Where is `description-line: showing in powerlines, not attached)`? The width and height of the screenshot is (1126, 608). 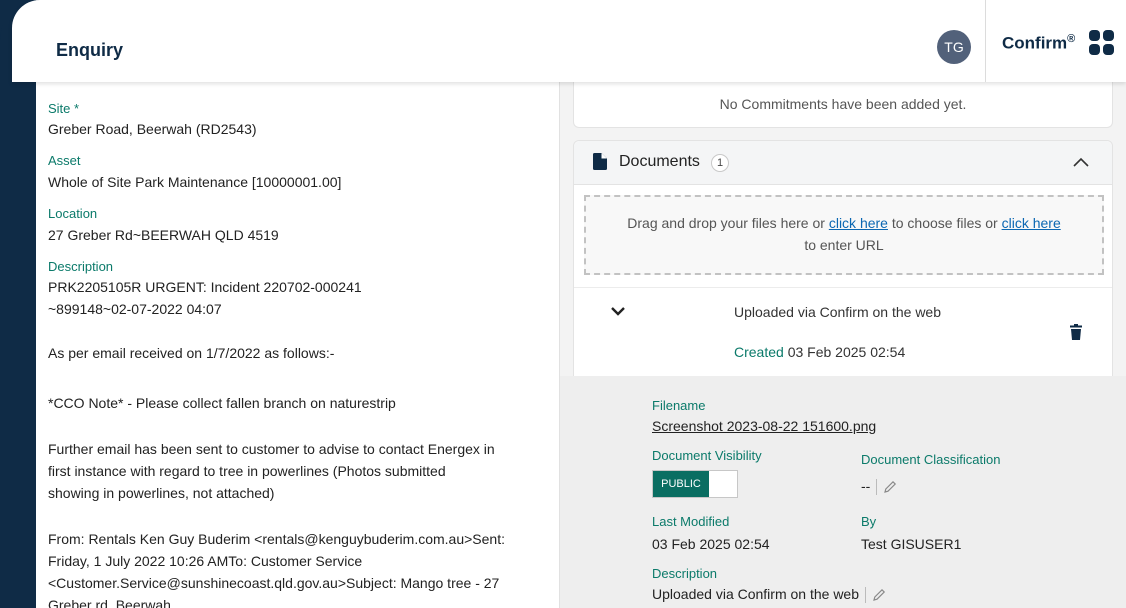 description-line: showing in powerlines, not attached) is located at coordinates (161, 493).